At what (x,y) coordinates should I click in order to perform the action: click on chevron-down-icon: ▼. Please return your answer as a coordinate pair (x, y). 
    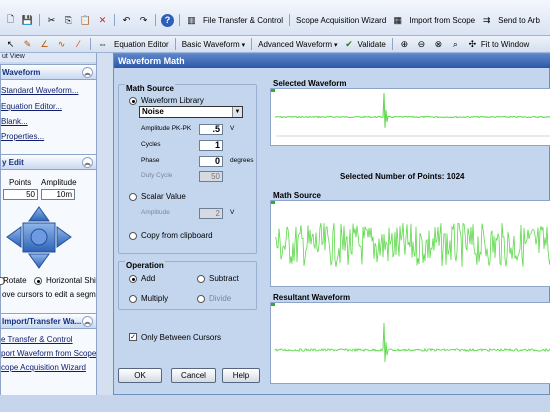
    Looking at the image, I should click on (237, 112).